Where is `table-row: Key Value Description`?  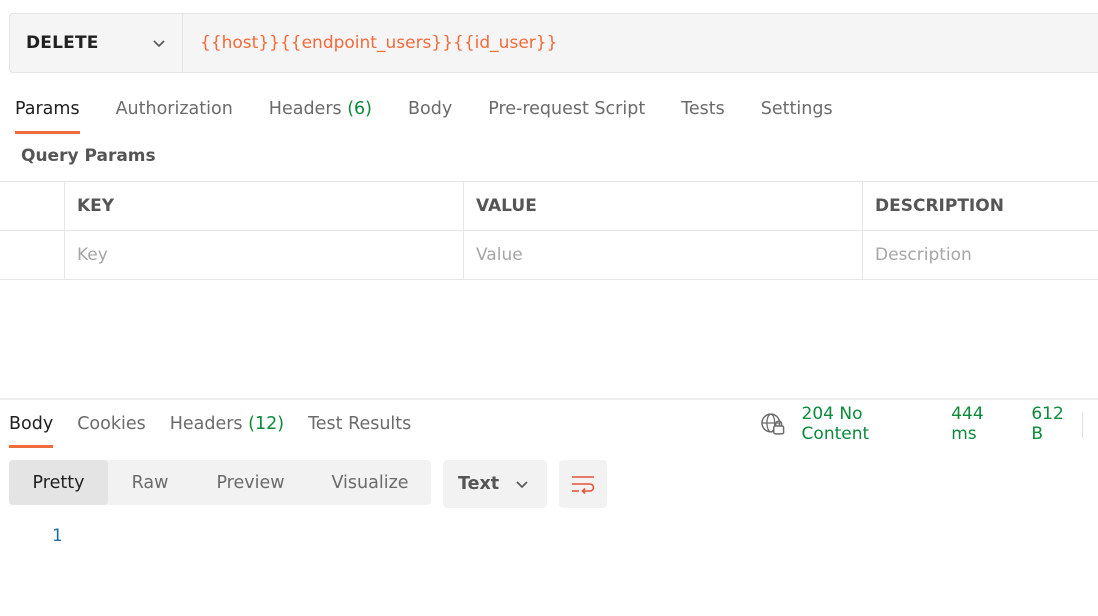 table-row: Key Value Description is located at coordinates (549, 255).